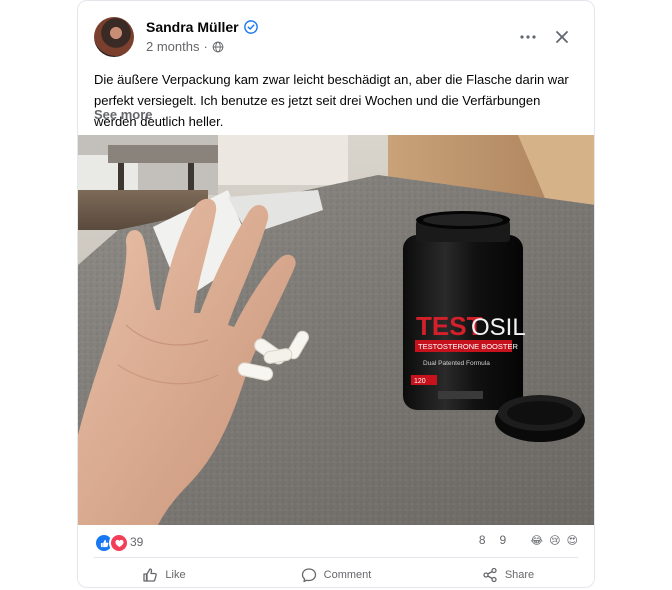 Image resolution: width=672 pixels, height=590 pixels. Describe the element at coordinates (498, 327) in the screenshot. I see `bottle-brand-white-text: OSIL` at that location.